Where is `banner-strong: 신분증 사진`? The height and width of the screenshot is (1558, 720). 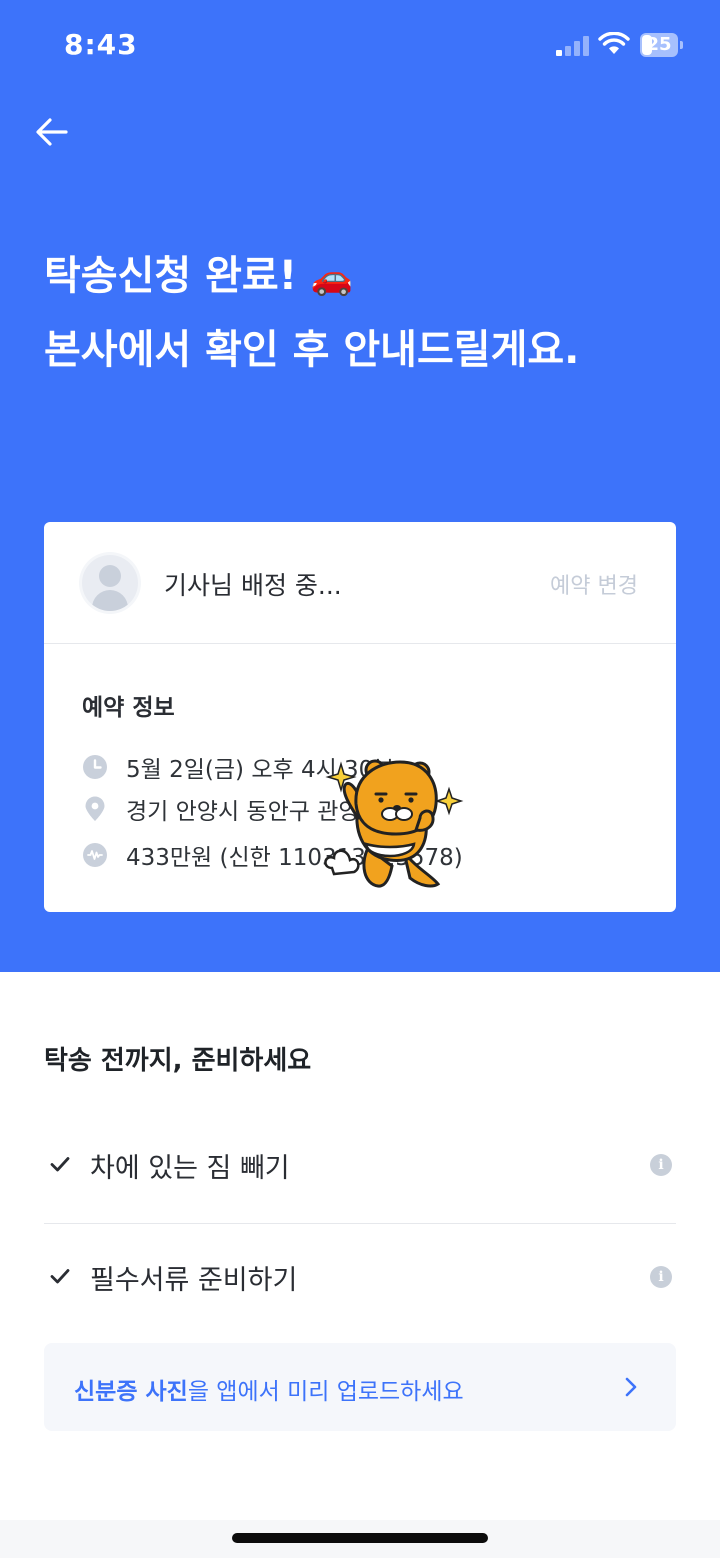
banner-strong: 신분증 사진 is located at coordinates (131, 1392).